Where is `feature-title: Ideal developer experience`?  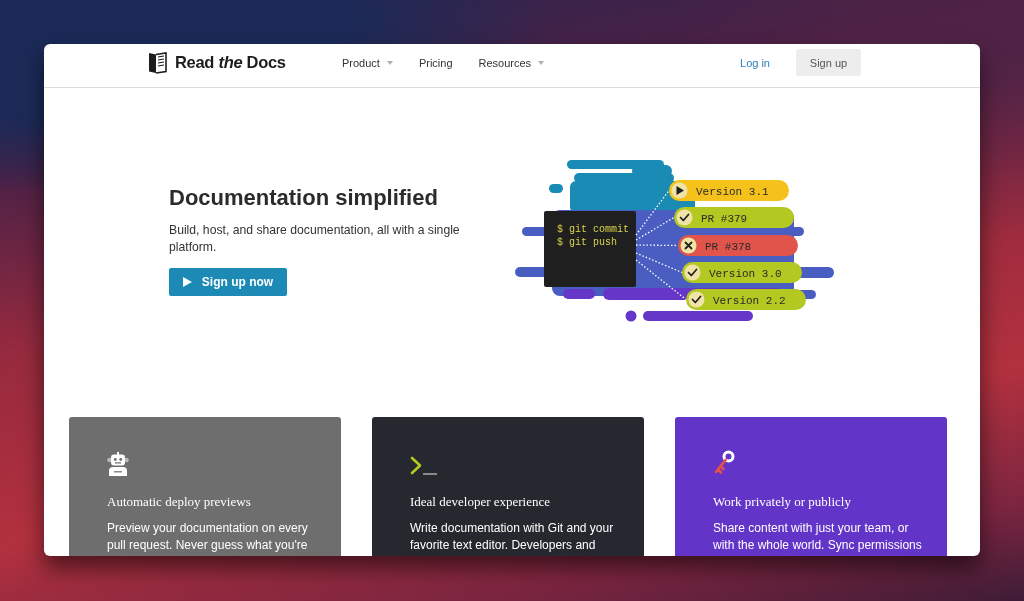
feature-title: Ideal developer experience is located at coordinates (480, 502).